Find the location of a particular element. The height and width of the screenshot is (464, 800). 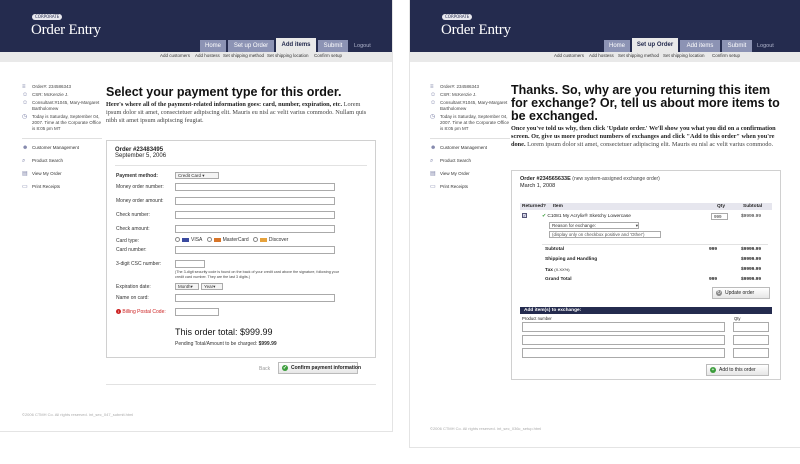

update-order-button: ↻ Update order is located at coordinates (741, 293).